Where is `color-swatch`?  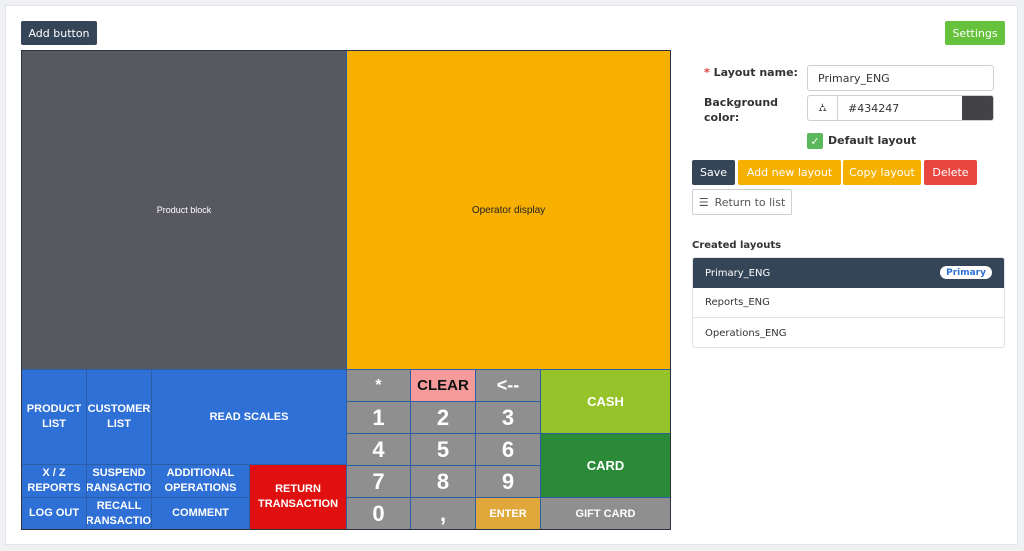 color-swatch is located at coordinates (977, 108).